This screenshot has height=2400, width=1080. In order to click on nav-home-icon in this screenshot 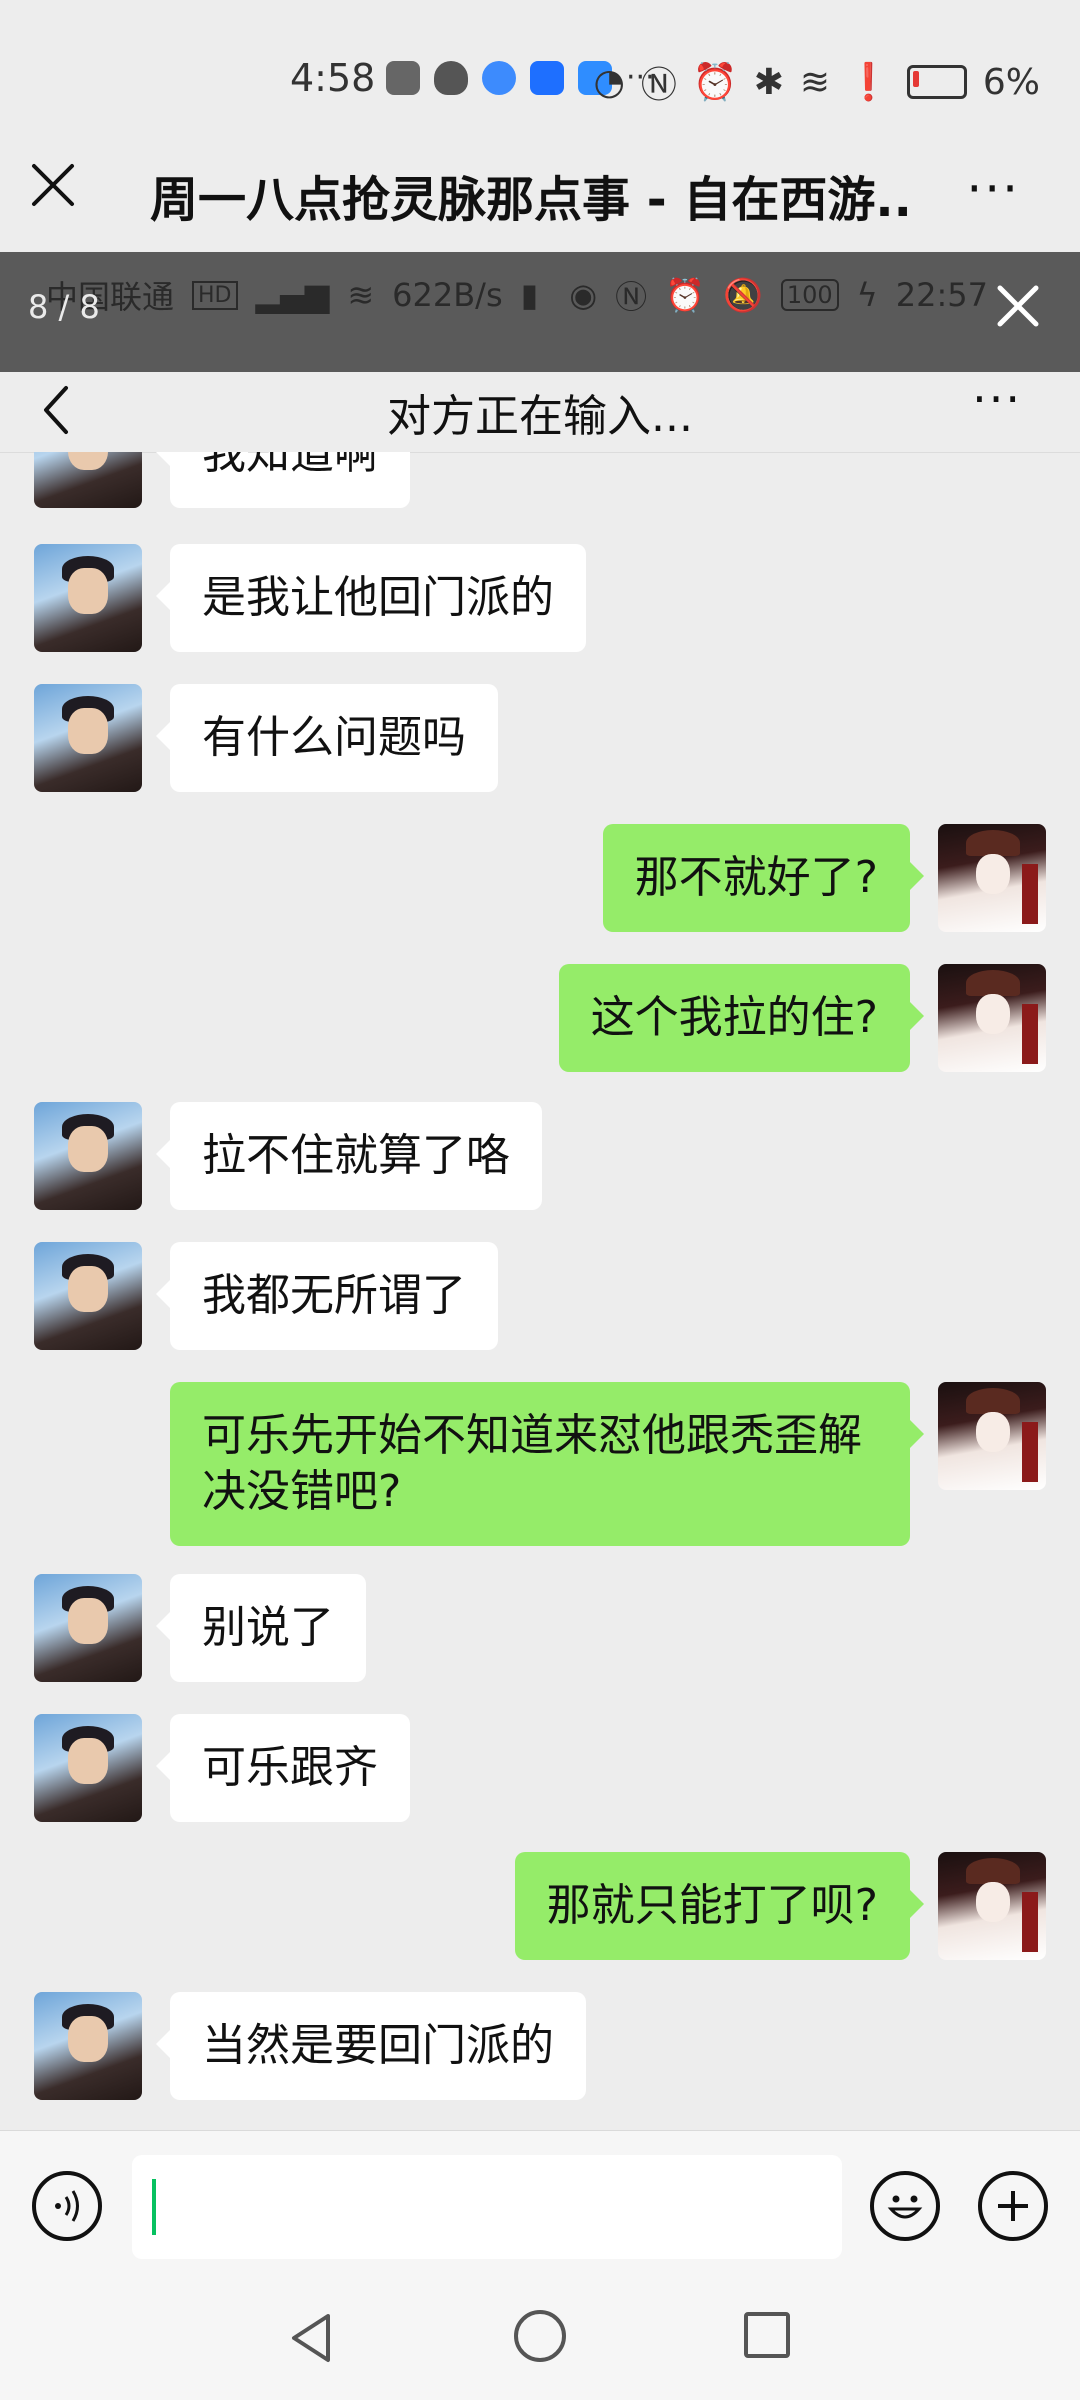, I will do `click(540, 2336)`.